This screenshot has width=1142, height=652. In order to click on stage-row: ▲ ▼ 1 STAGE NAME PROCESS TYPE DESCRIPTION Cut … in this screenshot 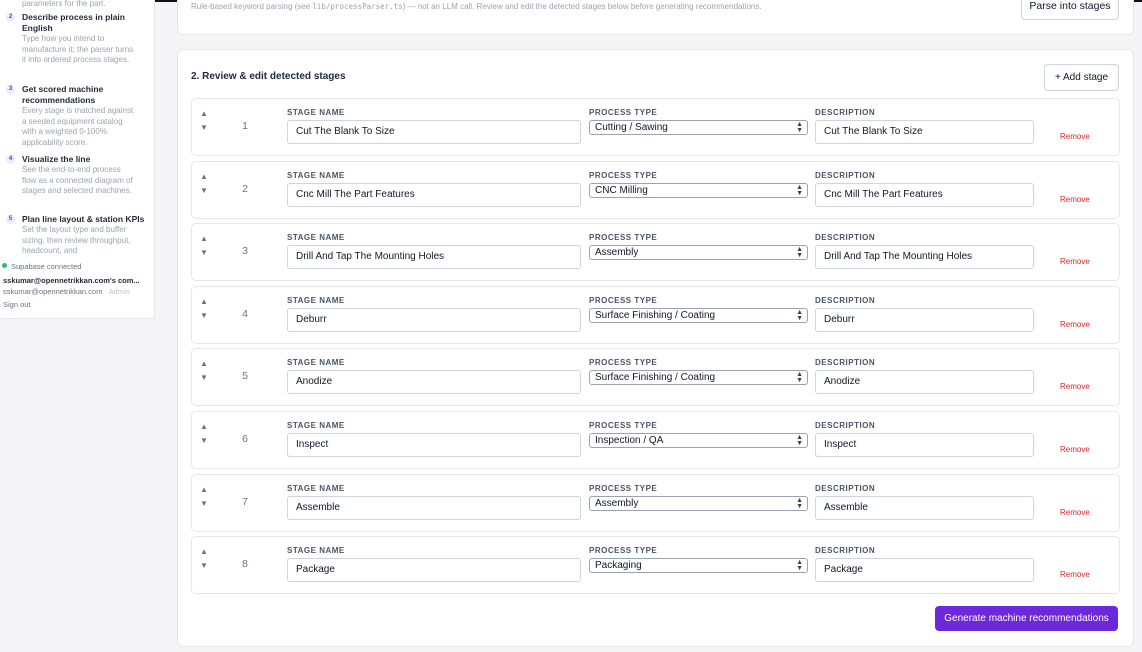, I will do `click(655, 127)`.